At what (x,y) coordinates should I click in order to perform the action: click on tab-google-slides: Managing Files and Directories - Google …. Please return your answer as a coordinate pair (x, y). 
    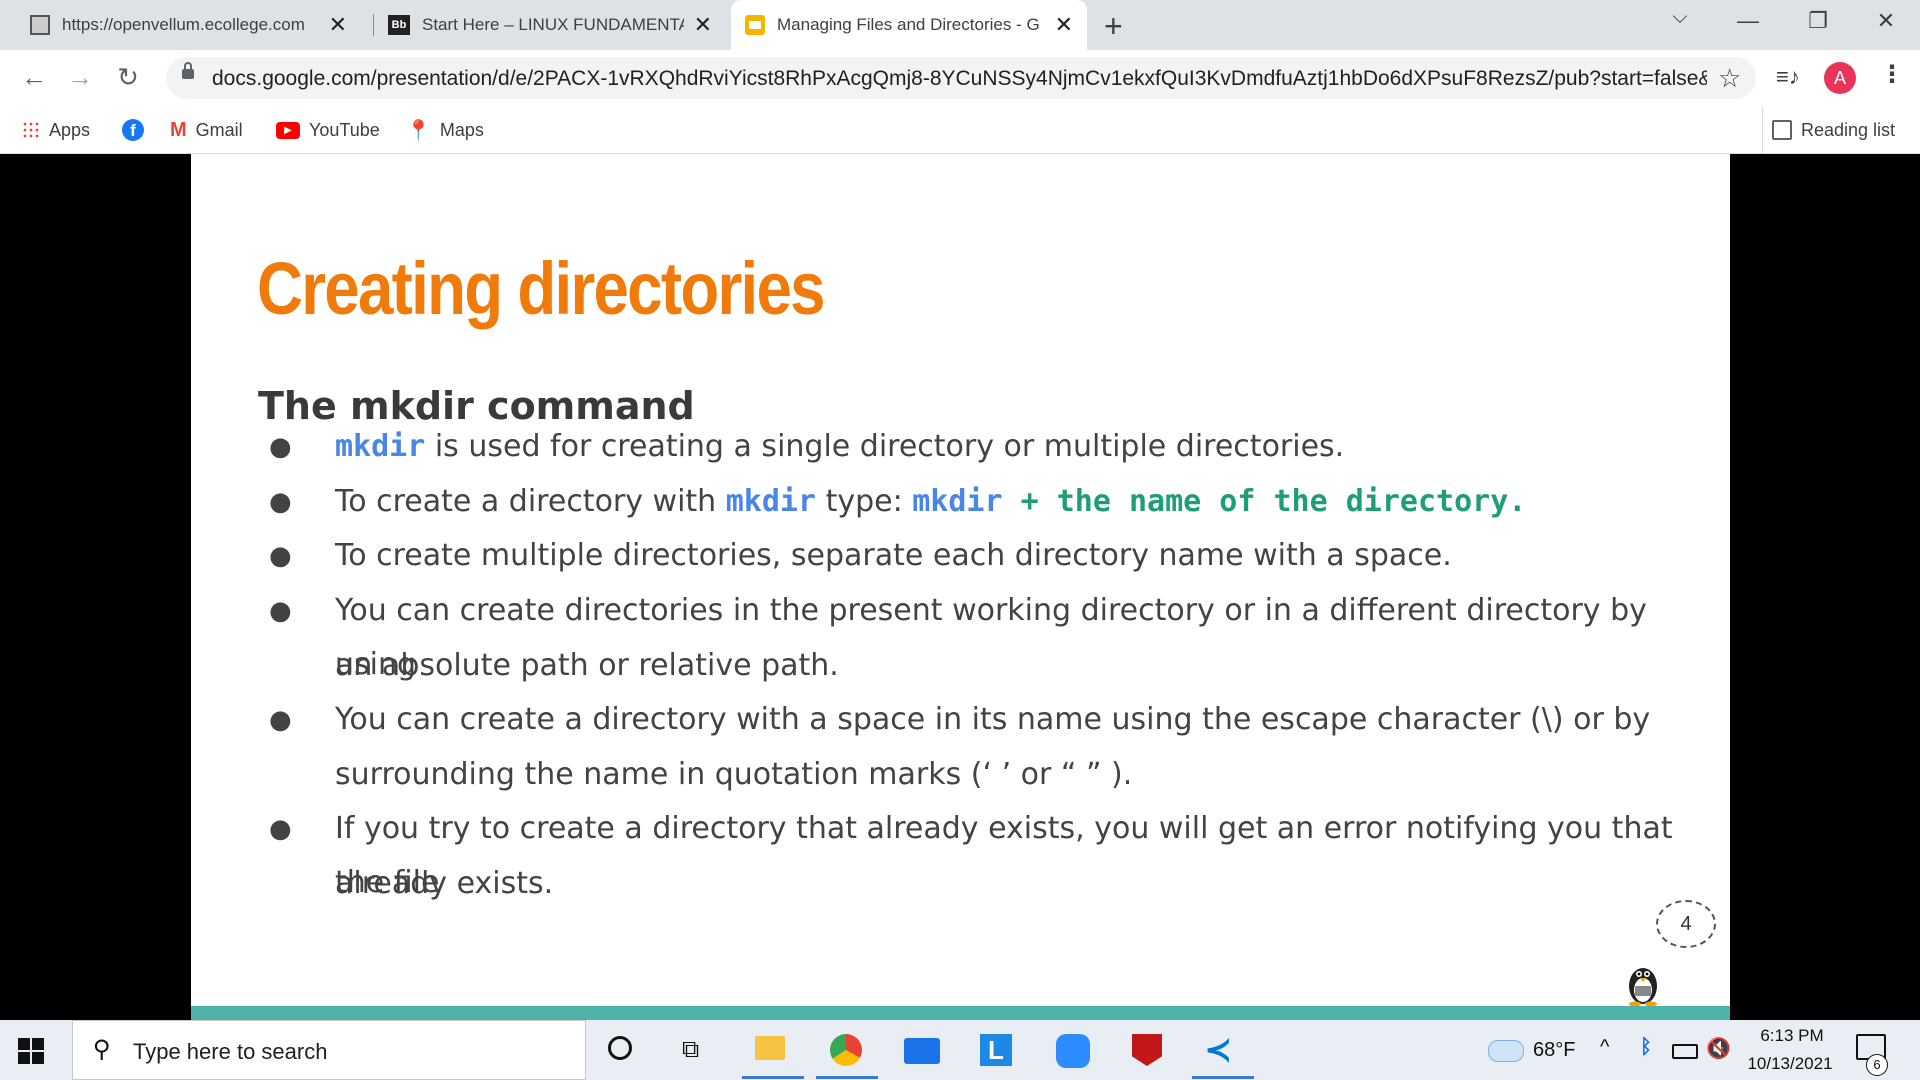
    Looking at the image, I should click on (909, 25).